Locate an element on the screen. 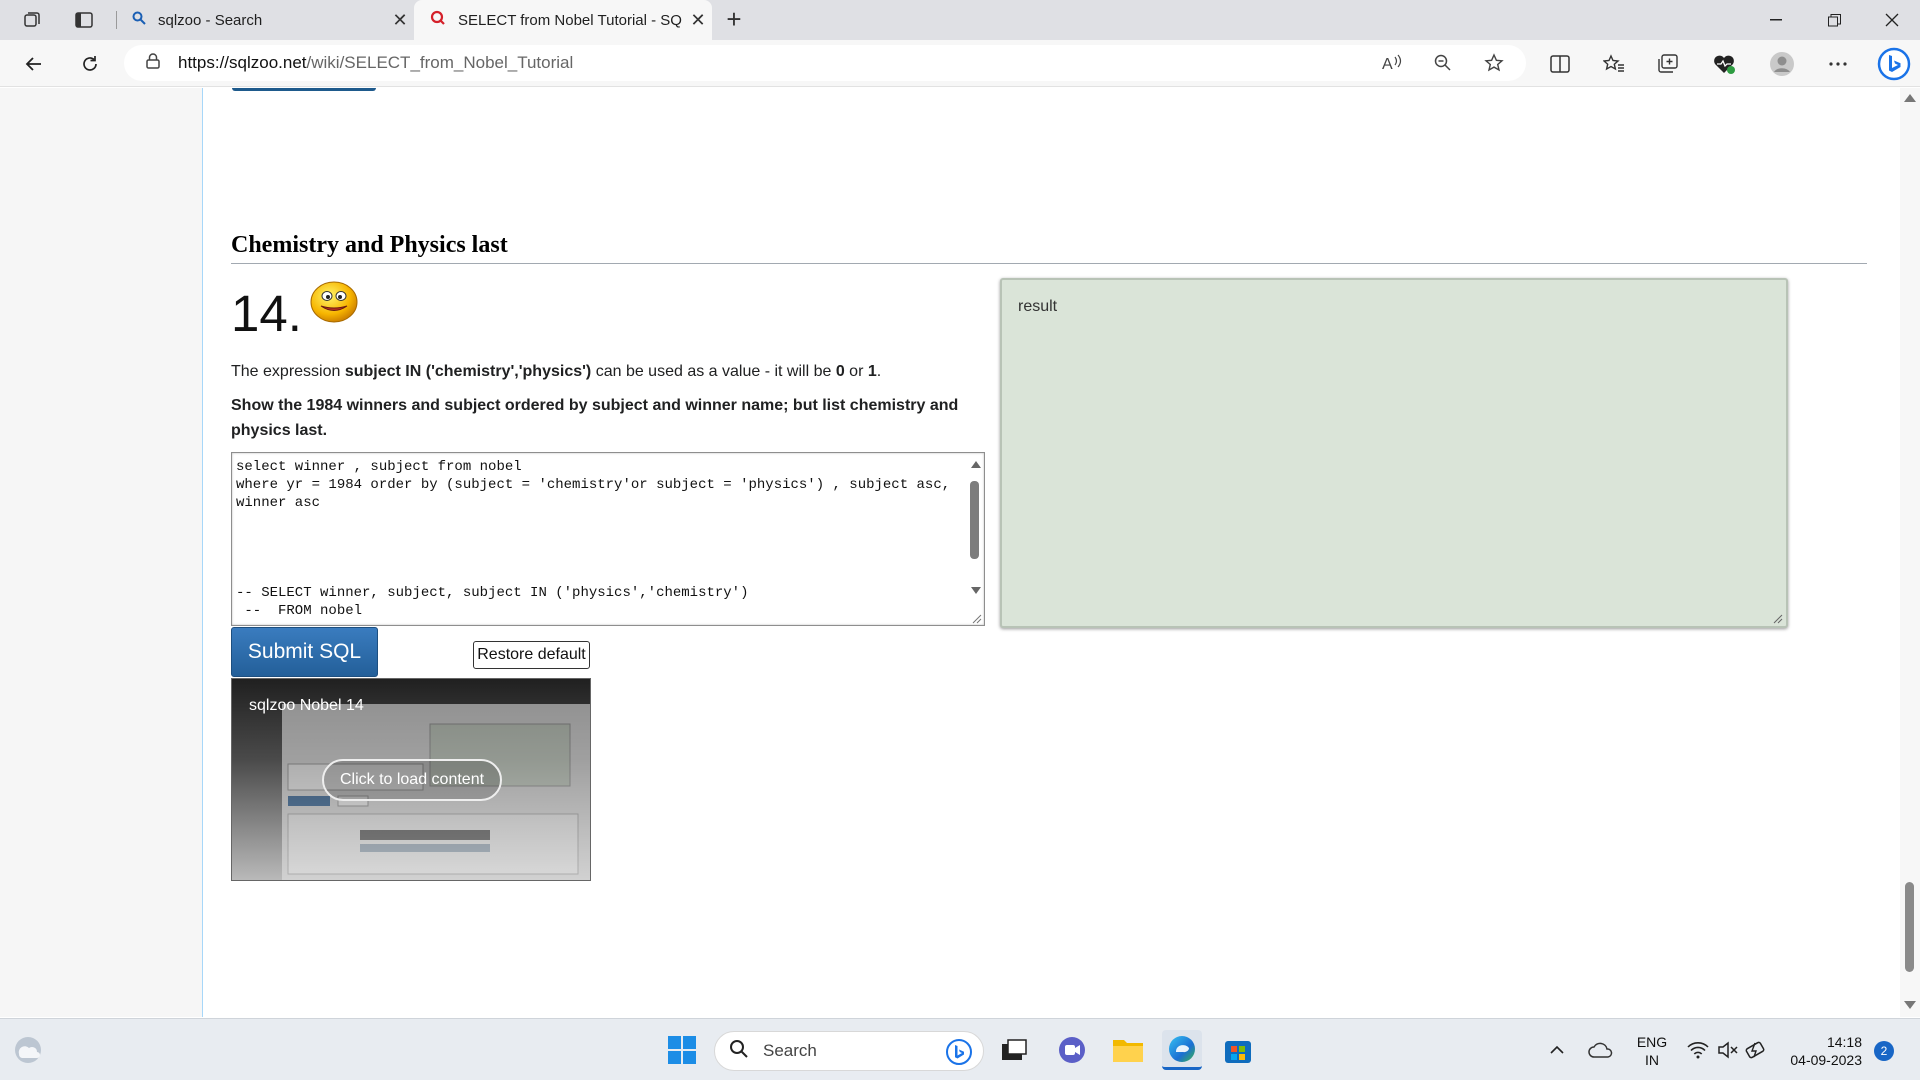 Image resolution: width=1920 pixels, height=1080 pixels. tab-select-from-nobel: SELECT from Nobel Tutorial - SQ ✕ is located at coordinates (563, 20).